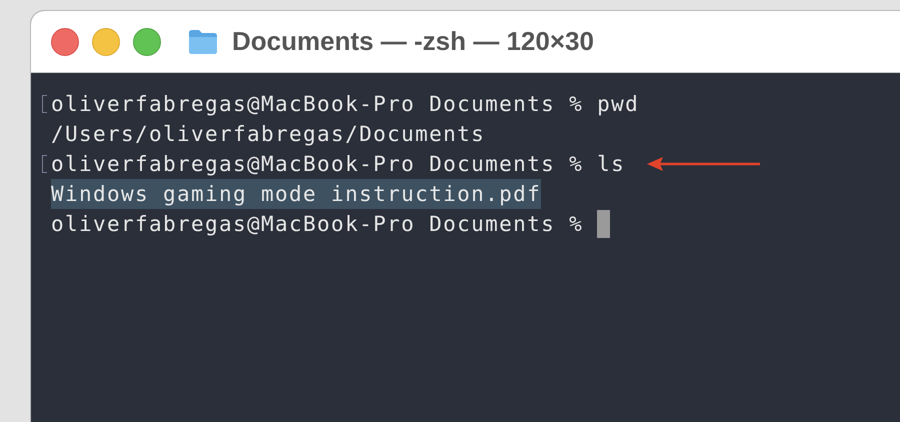  What do you see at coordinates (413, 41) in the screenshot?
I see `window-title: Documents — -zsh — 120×30` at bounding box center [413, 41].